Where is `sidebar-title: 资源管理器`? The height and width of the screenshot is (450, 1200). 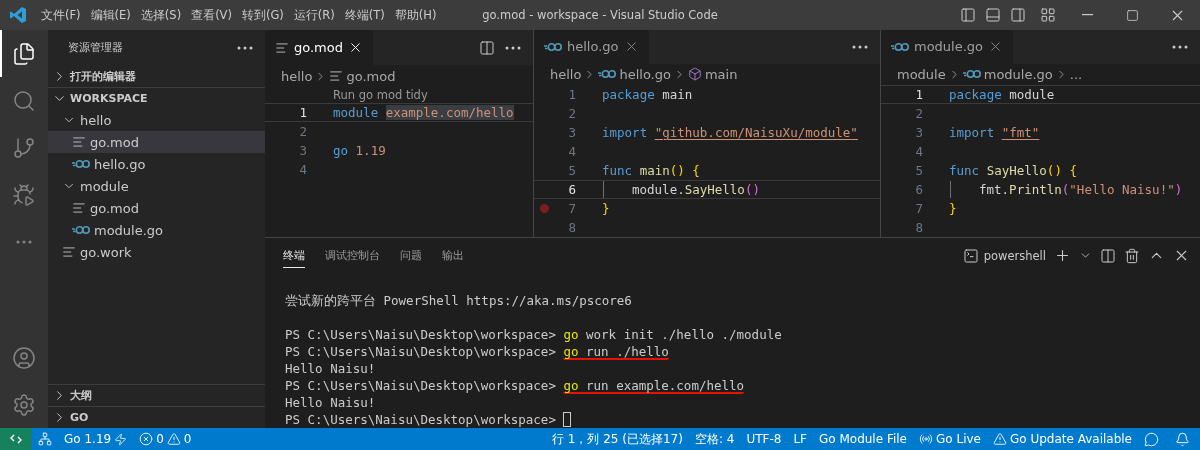
sidebar-title: 资源管理器 is located at coordinates (95, 47).